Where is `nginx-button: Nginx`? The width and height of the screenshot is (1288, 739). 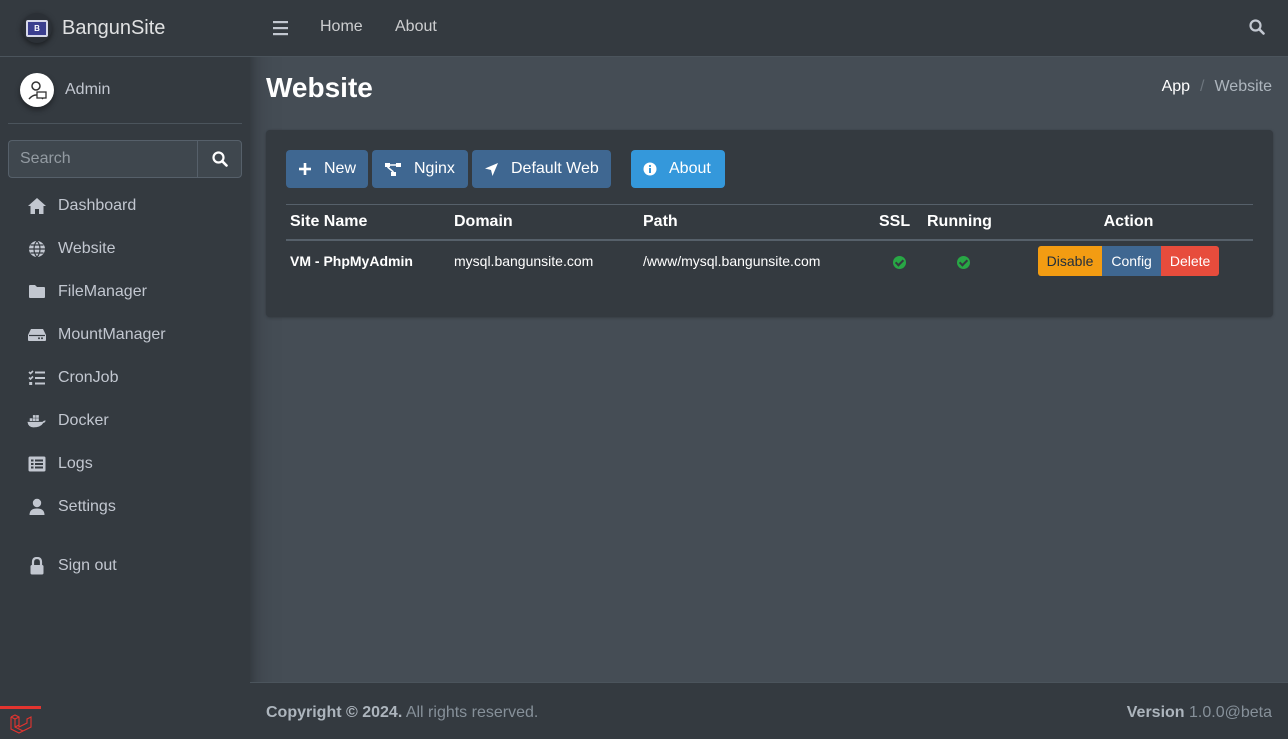
nginx-button: Nginx is located at coordinates (420, 169).